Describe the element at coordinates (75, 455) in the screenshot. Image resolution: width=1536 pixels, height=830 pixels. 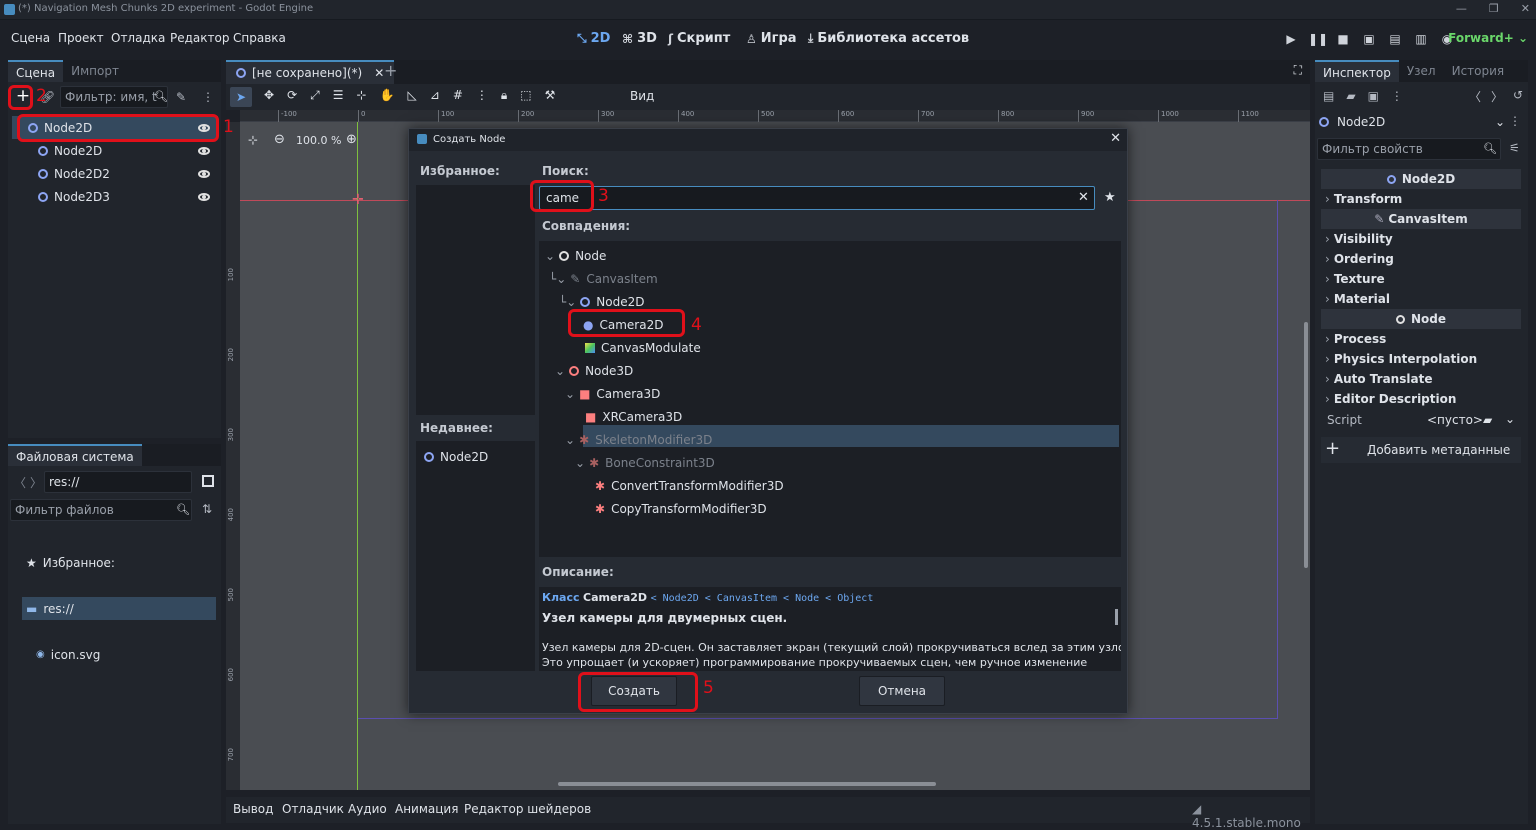
I see `tab-filesystem: Файловая система` at that location.